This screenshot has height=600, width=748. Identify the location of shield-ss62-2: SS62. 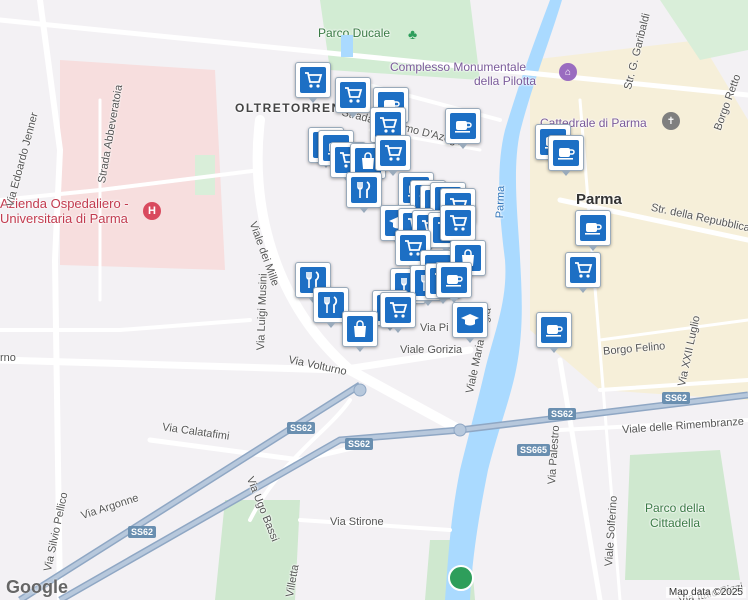
(676, 398).